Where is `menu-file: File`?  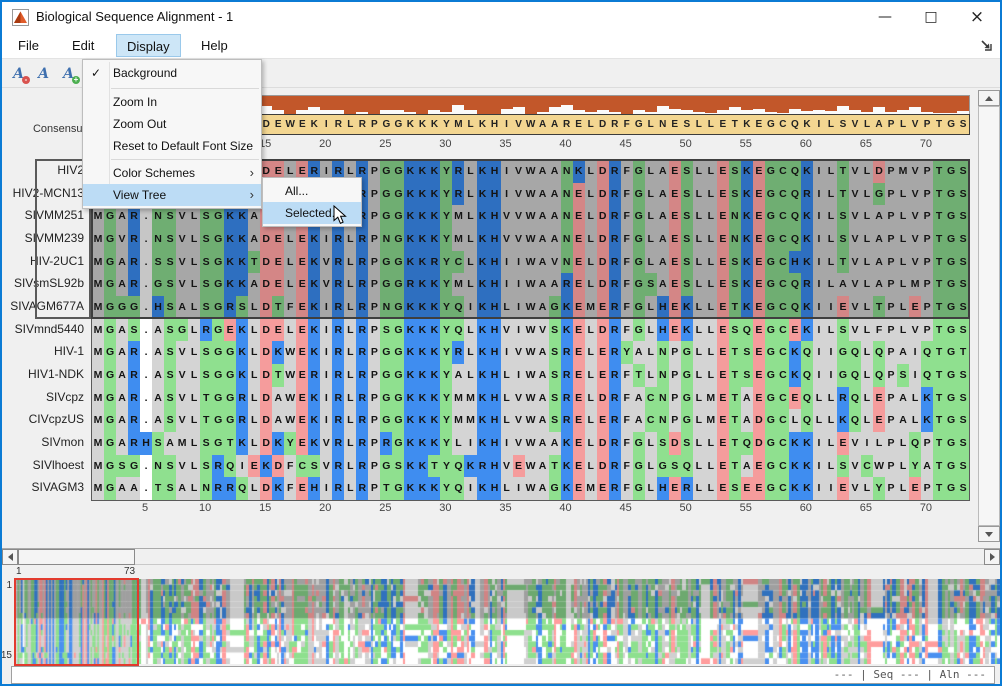 menu-file: File is located at coordinates (28, 45).